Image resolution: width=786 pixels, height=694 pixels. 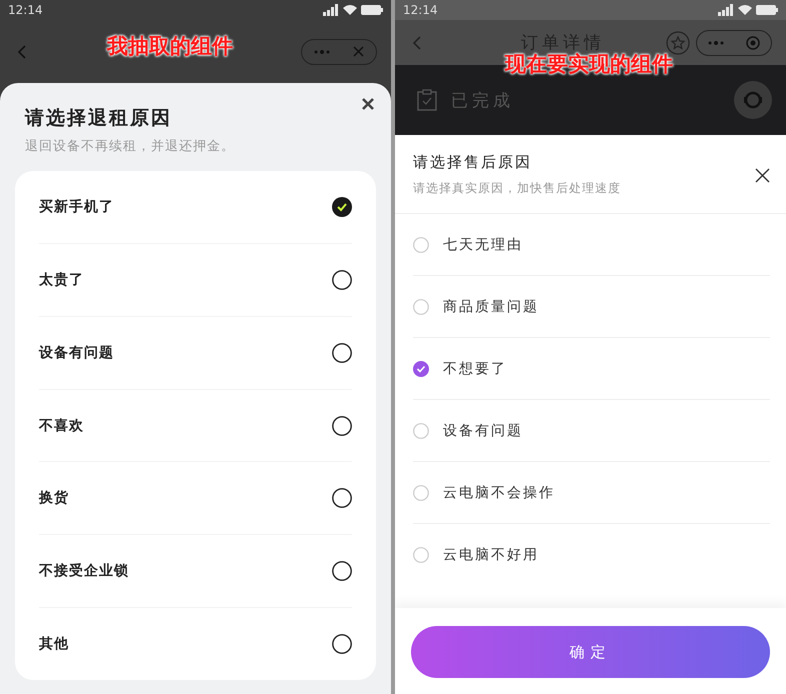 What do you see at coordinates (590, 652) in the screenshot?
I see `confirm-button: 确定` at bounding box center [590, 652].